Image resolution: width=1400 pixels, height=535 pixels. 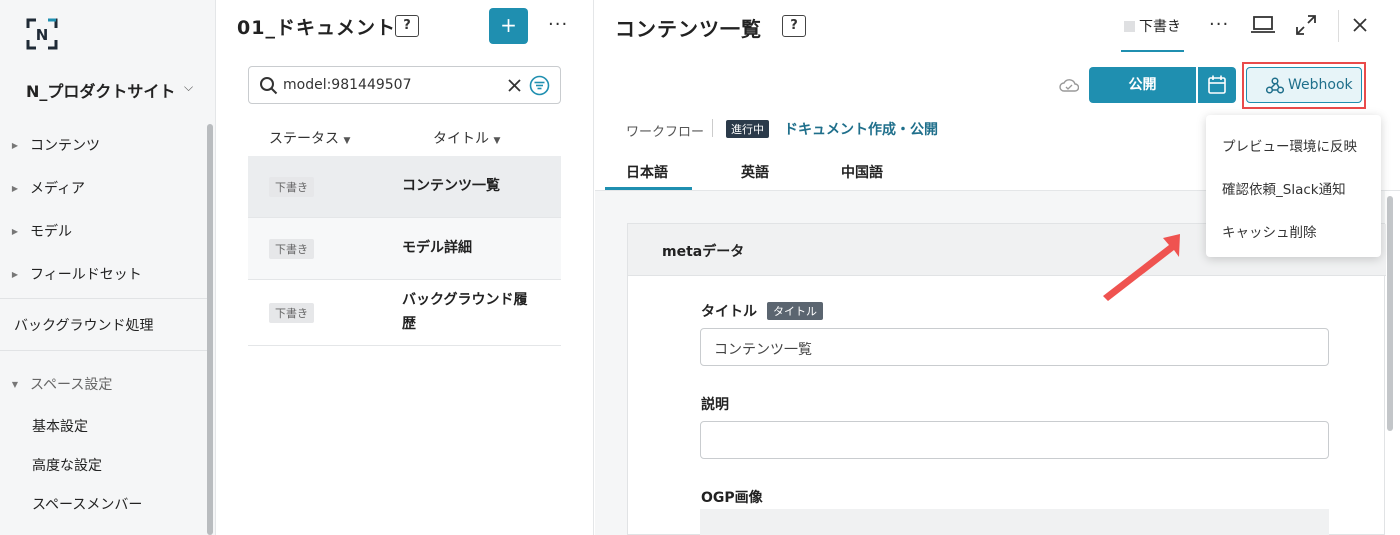 I want to click on laptop-preview-icon, so click(x=1263, y=25).